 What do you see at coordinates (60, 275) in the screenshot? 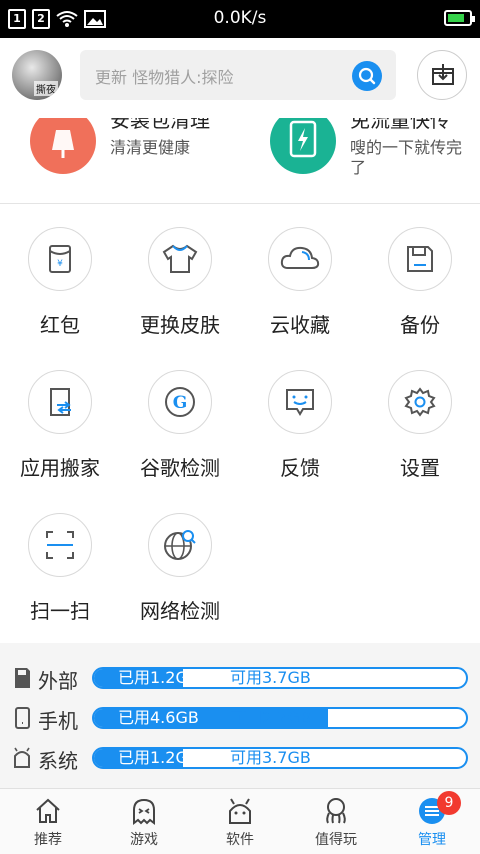
I see `tool-red-envelope: ¥ 红包` at bounding box center [60, 275].